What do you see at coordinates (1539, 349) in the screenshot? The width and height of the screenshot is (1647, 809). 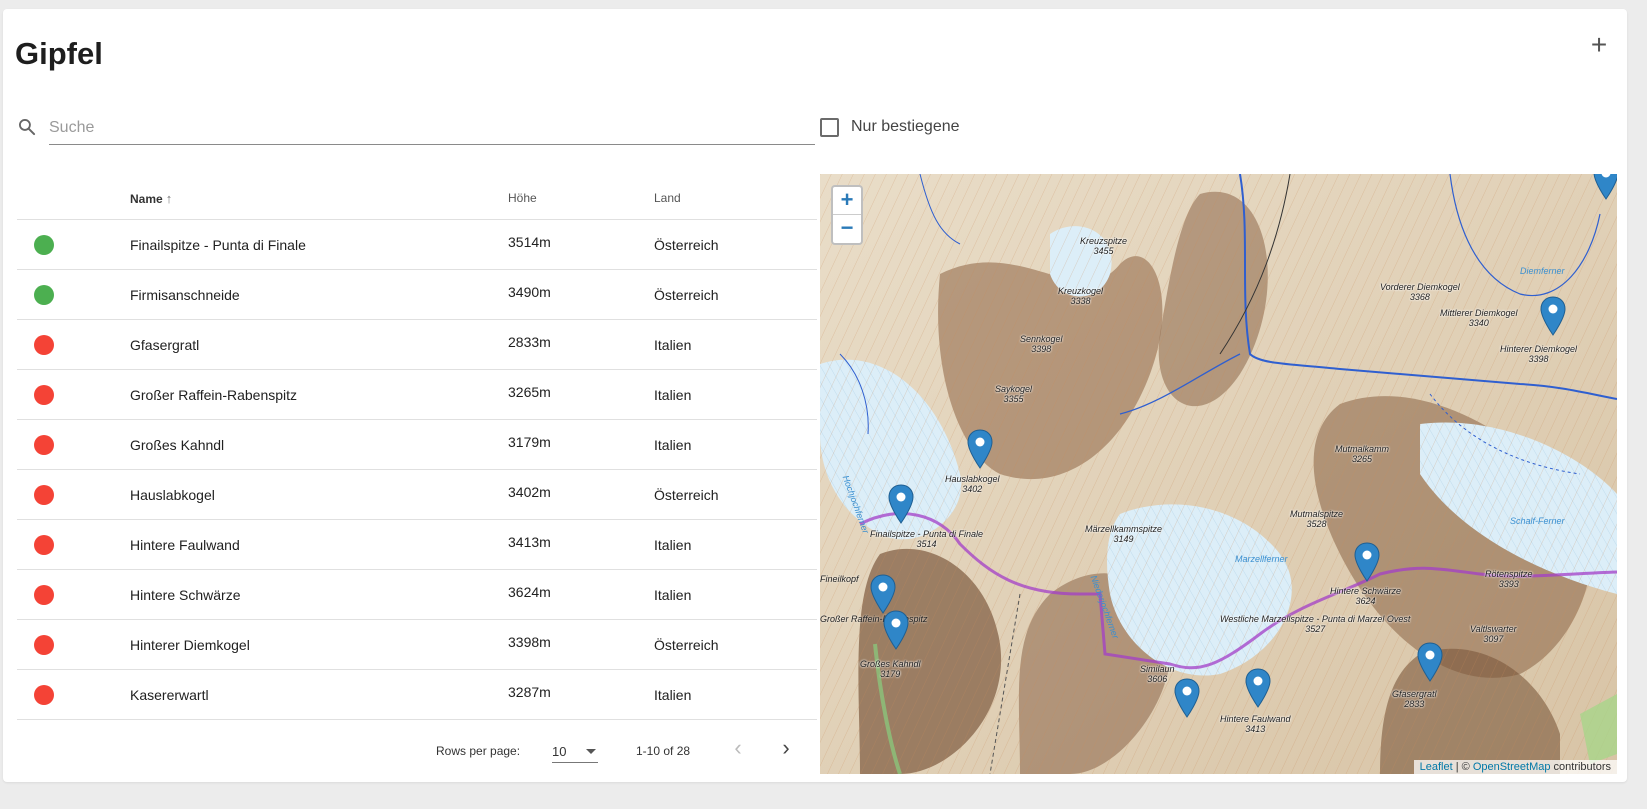 I see `map-peak-name: Hinterer Diemkogel` at bounding box center [1539, 349].